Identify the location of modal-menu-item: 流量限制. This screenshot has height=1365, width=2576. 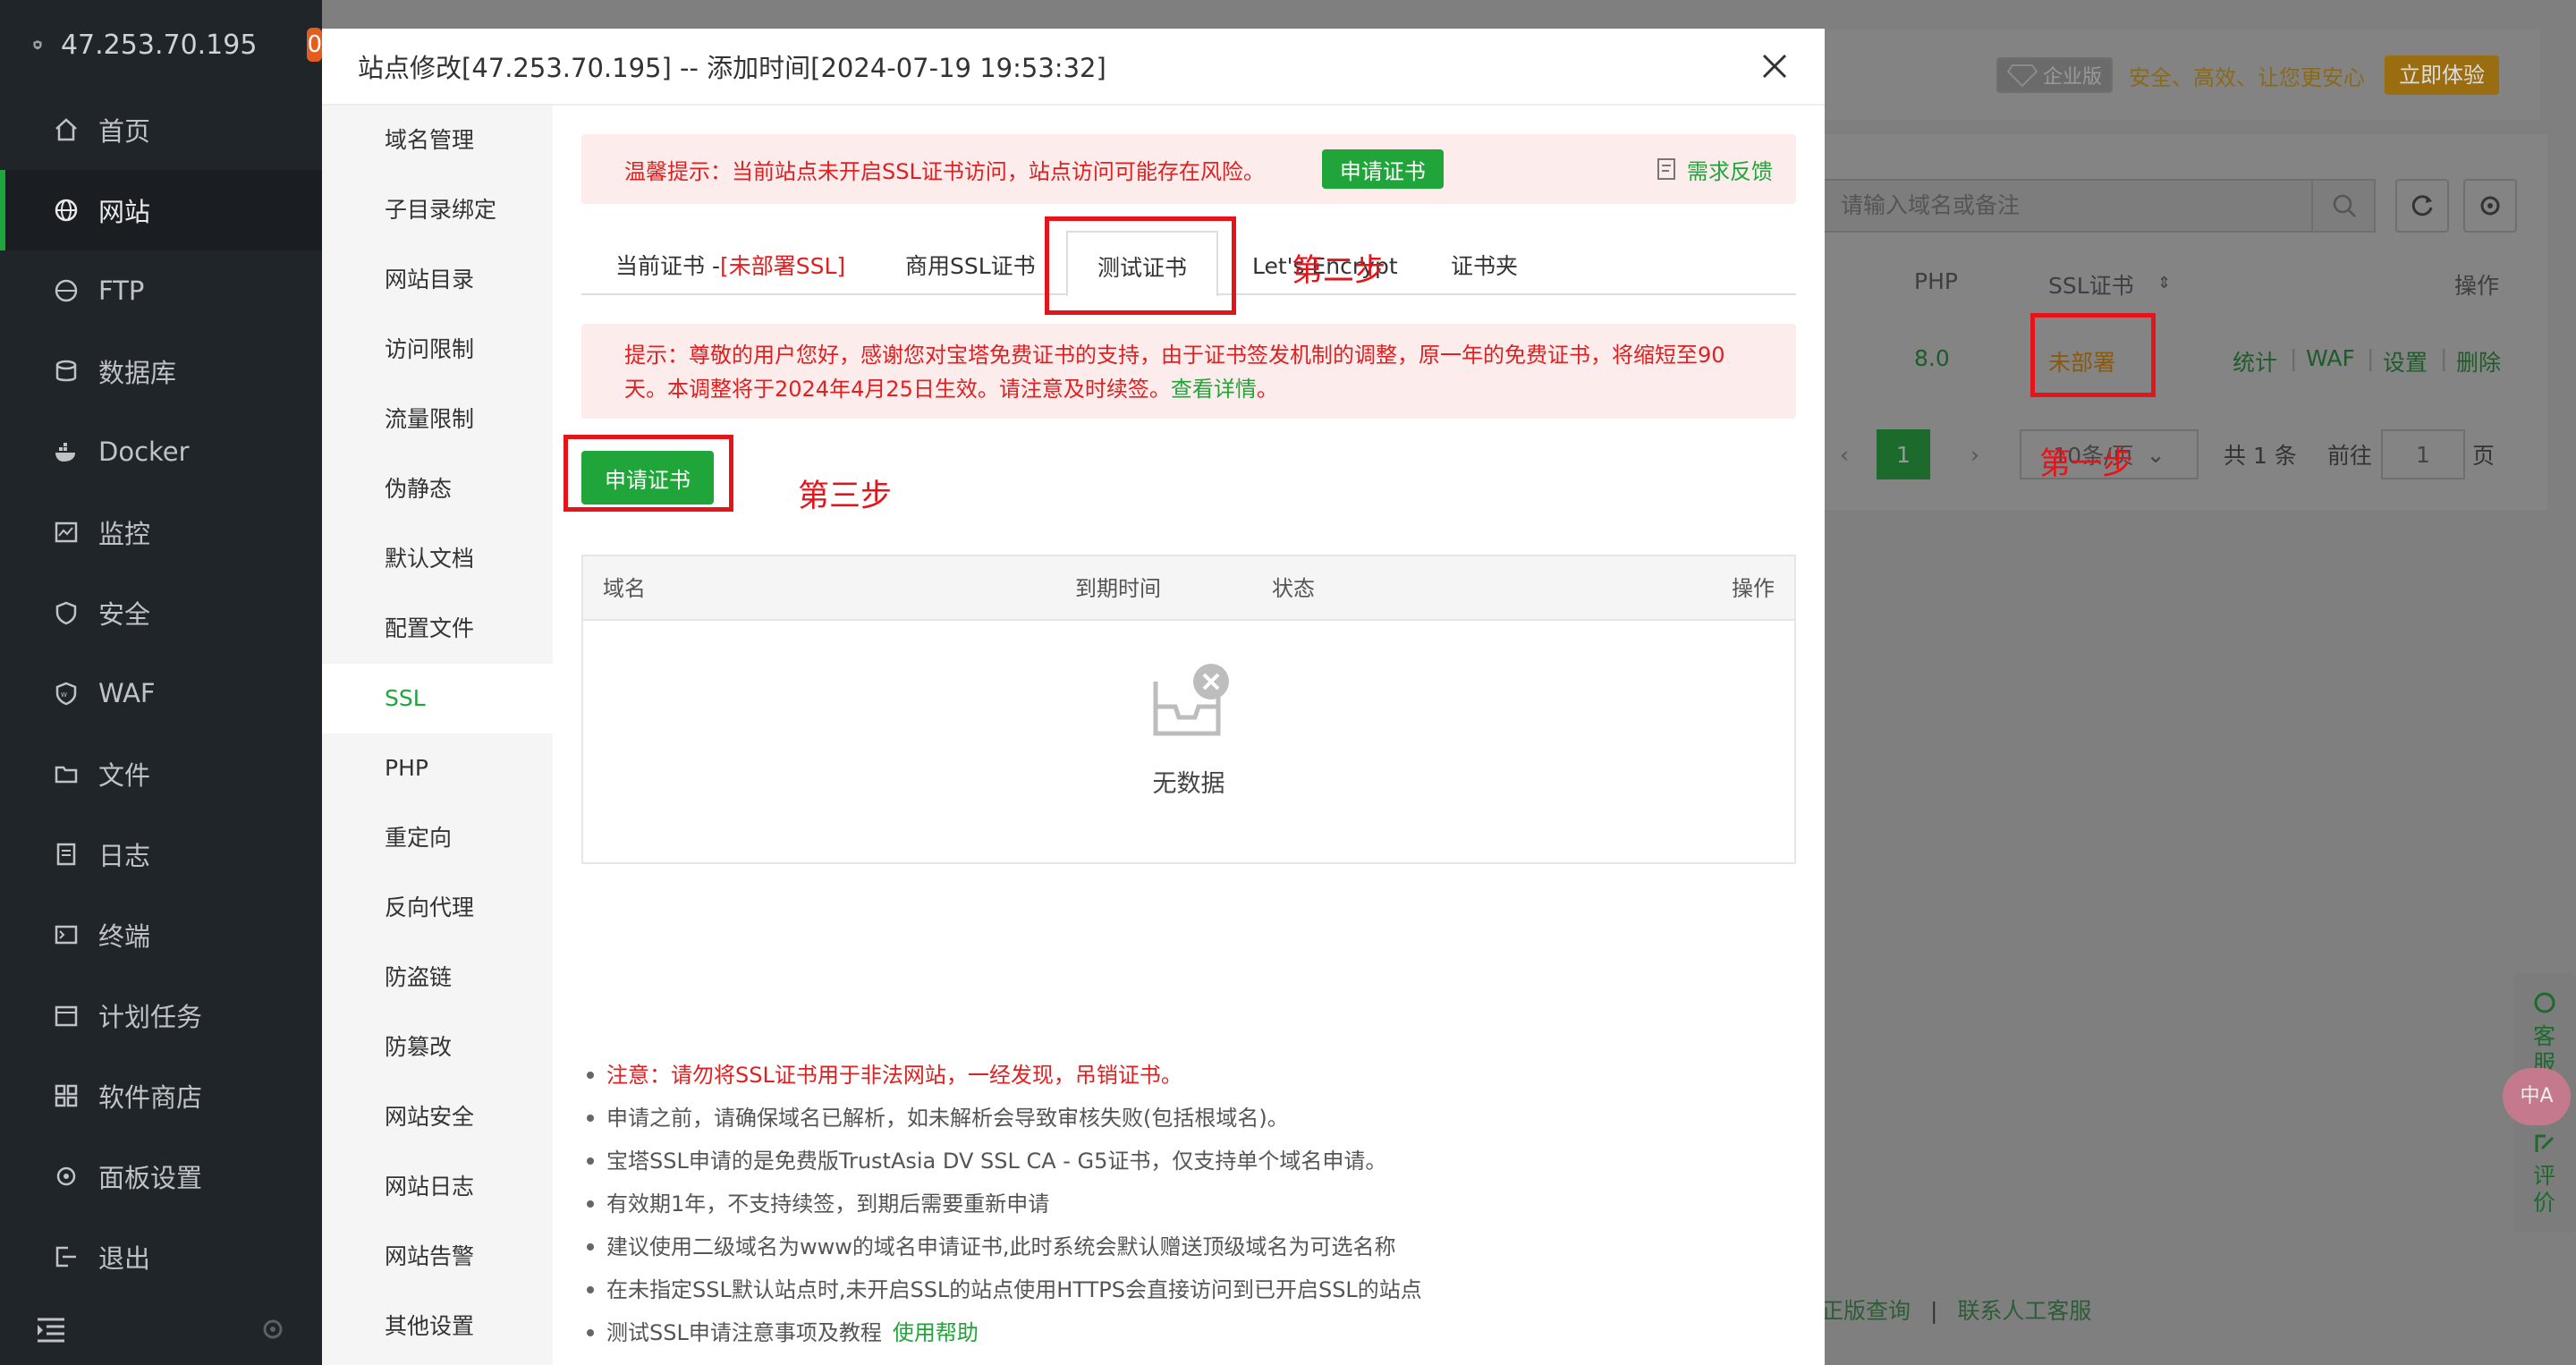
(437, 419).